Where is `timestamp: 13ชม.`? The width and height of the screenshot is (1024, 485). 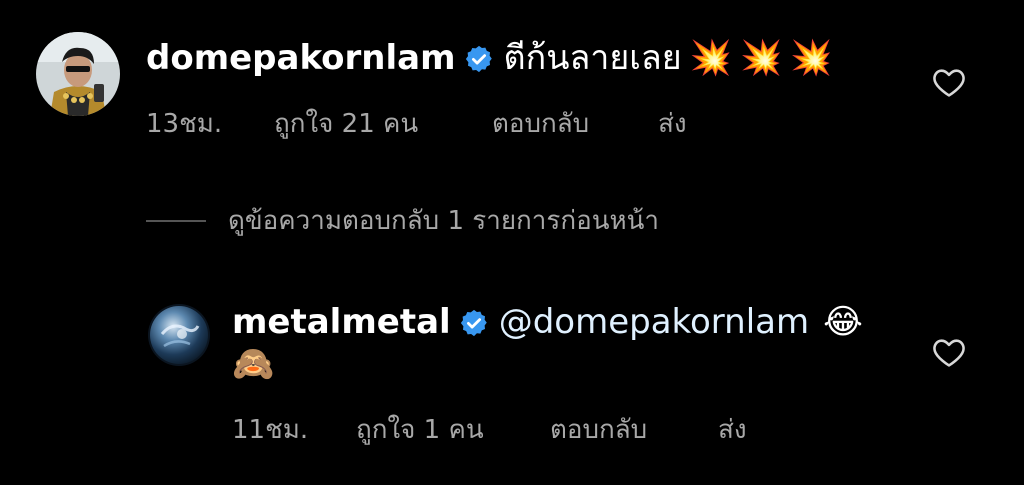 timestamp: 13ชม. is located at coordinates (184, 124).